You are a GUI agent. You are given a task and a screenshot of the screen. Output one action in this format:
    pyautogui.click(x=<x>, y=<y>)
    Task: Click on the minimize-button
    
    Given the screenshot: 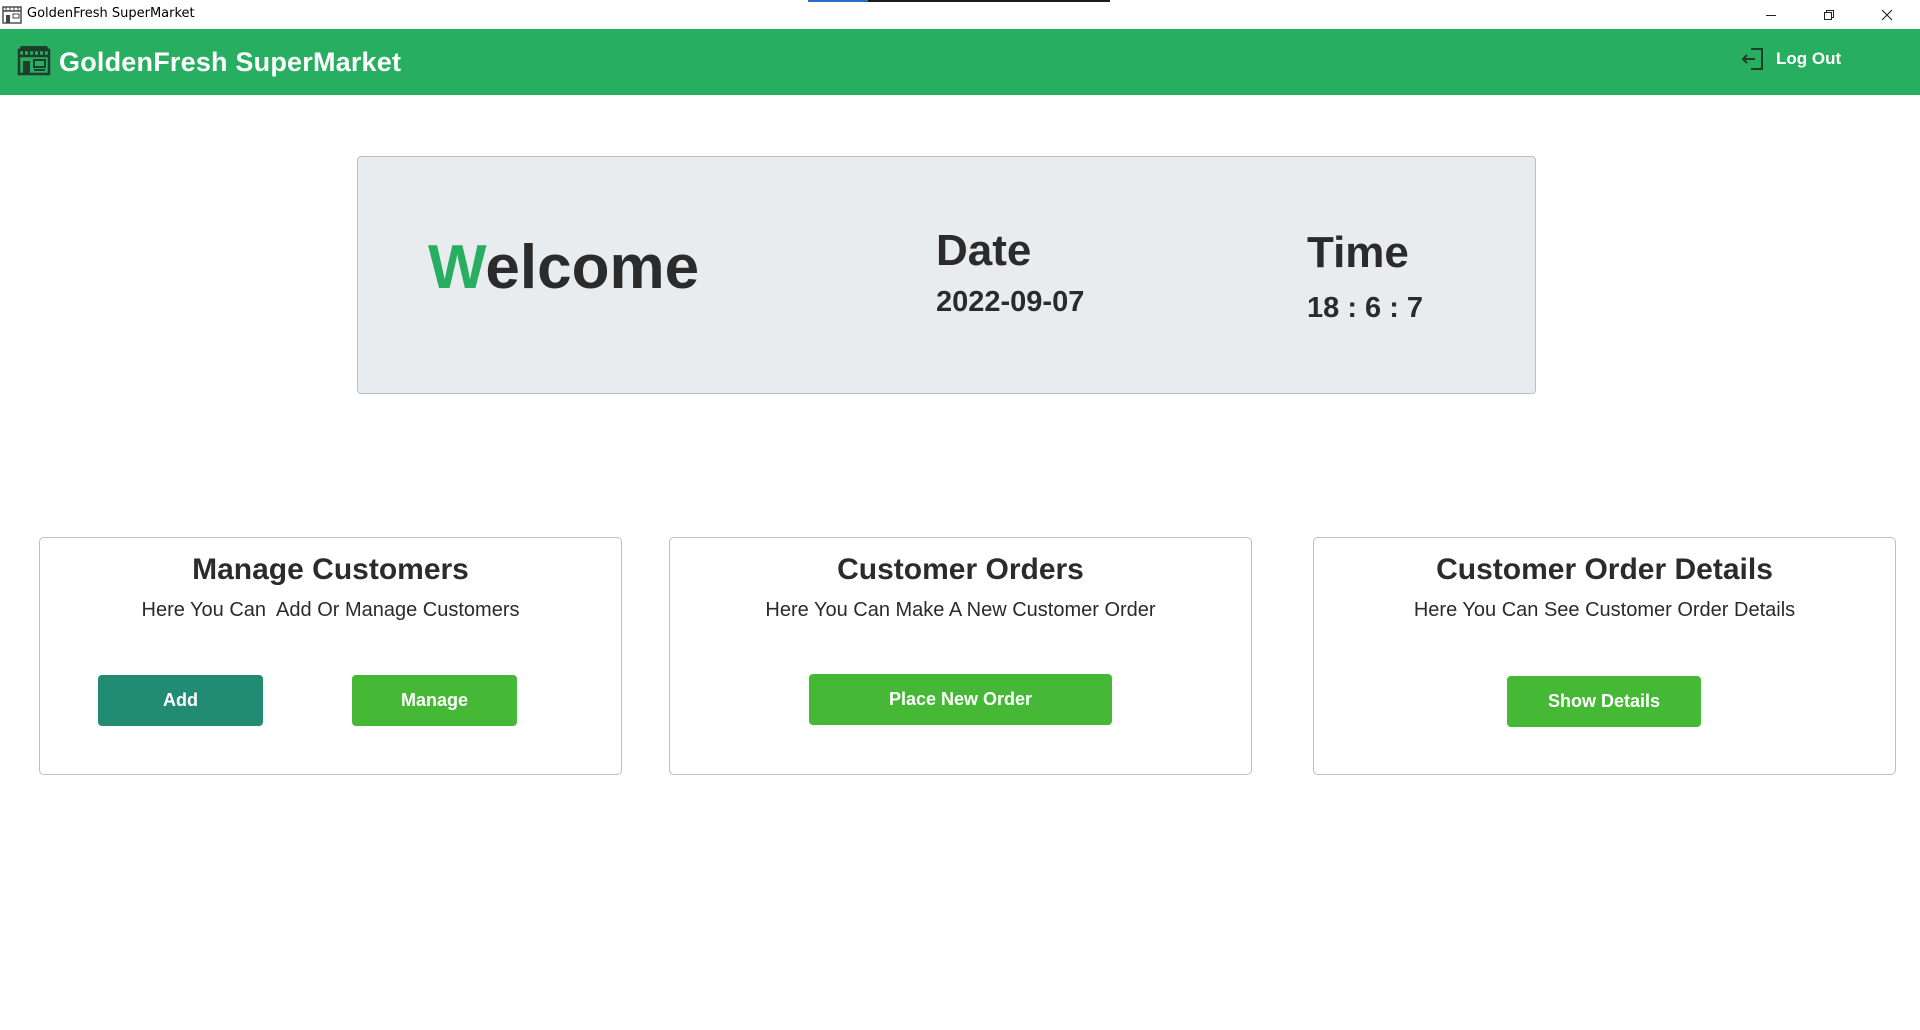 What is the action you would take?
    pyautogui.click(x=1771, y=14)
    